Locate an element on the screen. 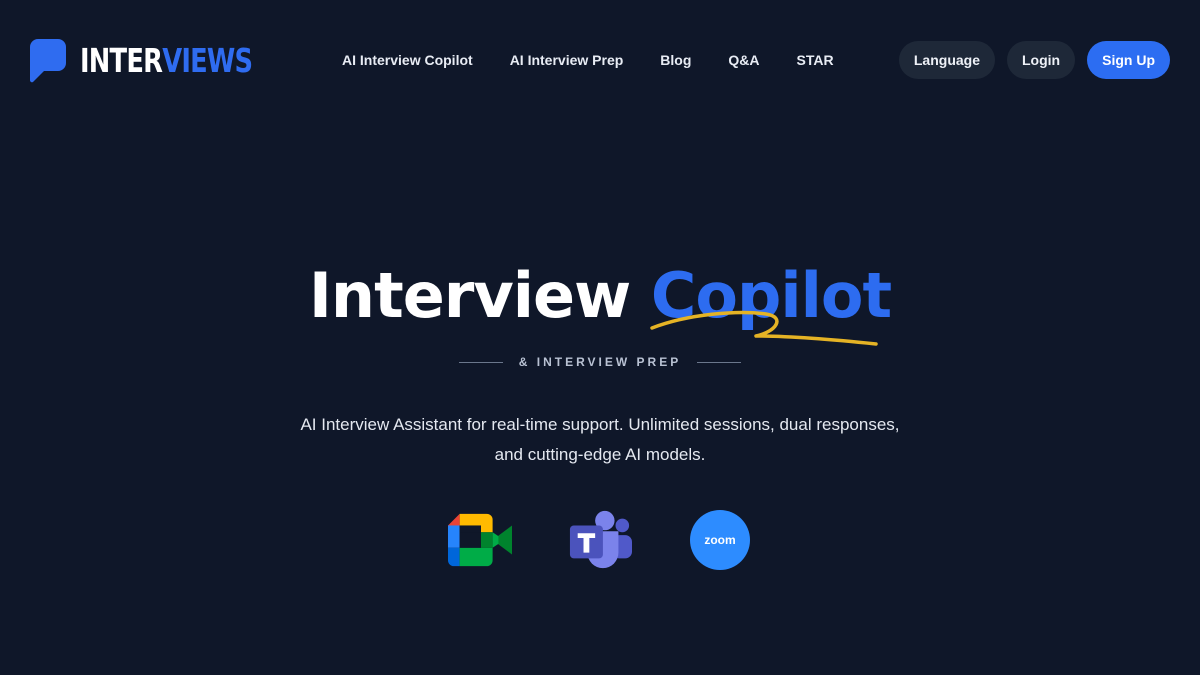 This screenshot has width=1200, height=675. hero-title: Interview Copilot is located at coordinates (600, 296).